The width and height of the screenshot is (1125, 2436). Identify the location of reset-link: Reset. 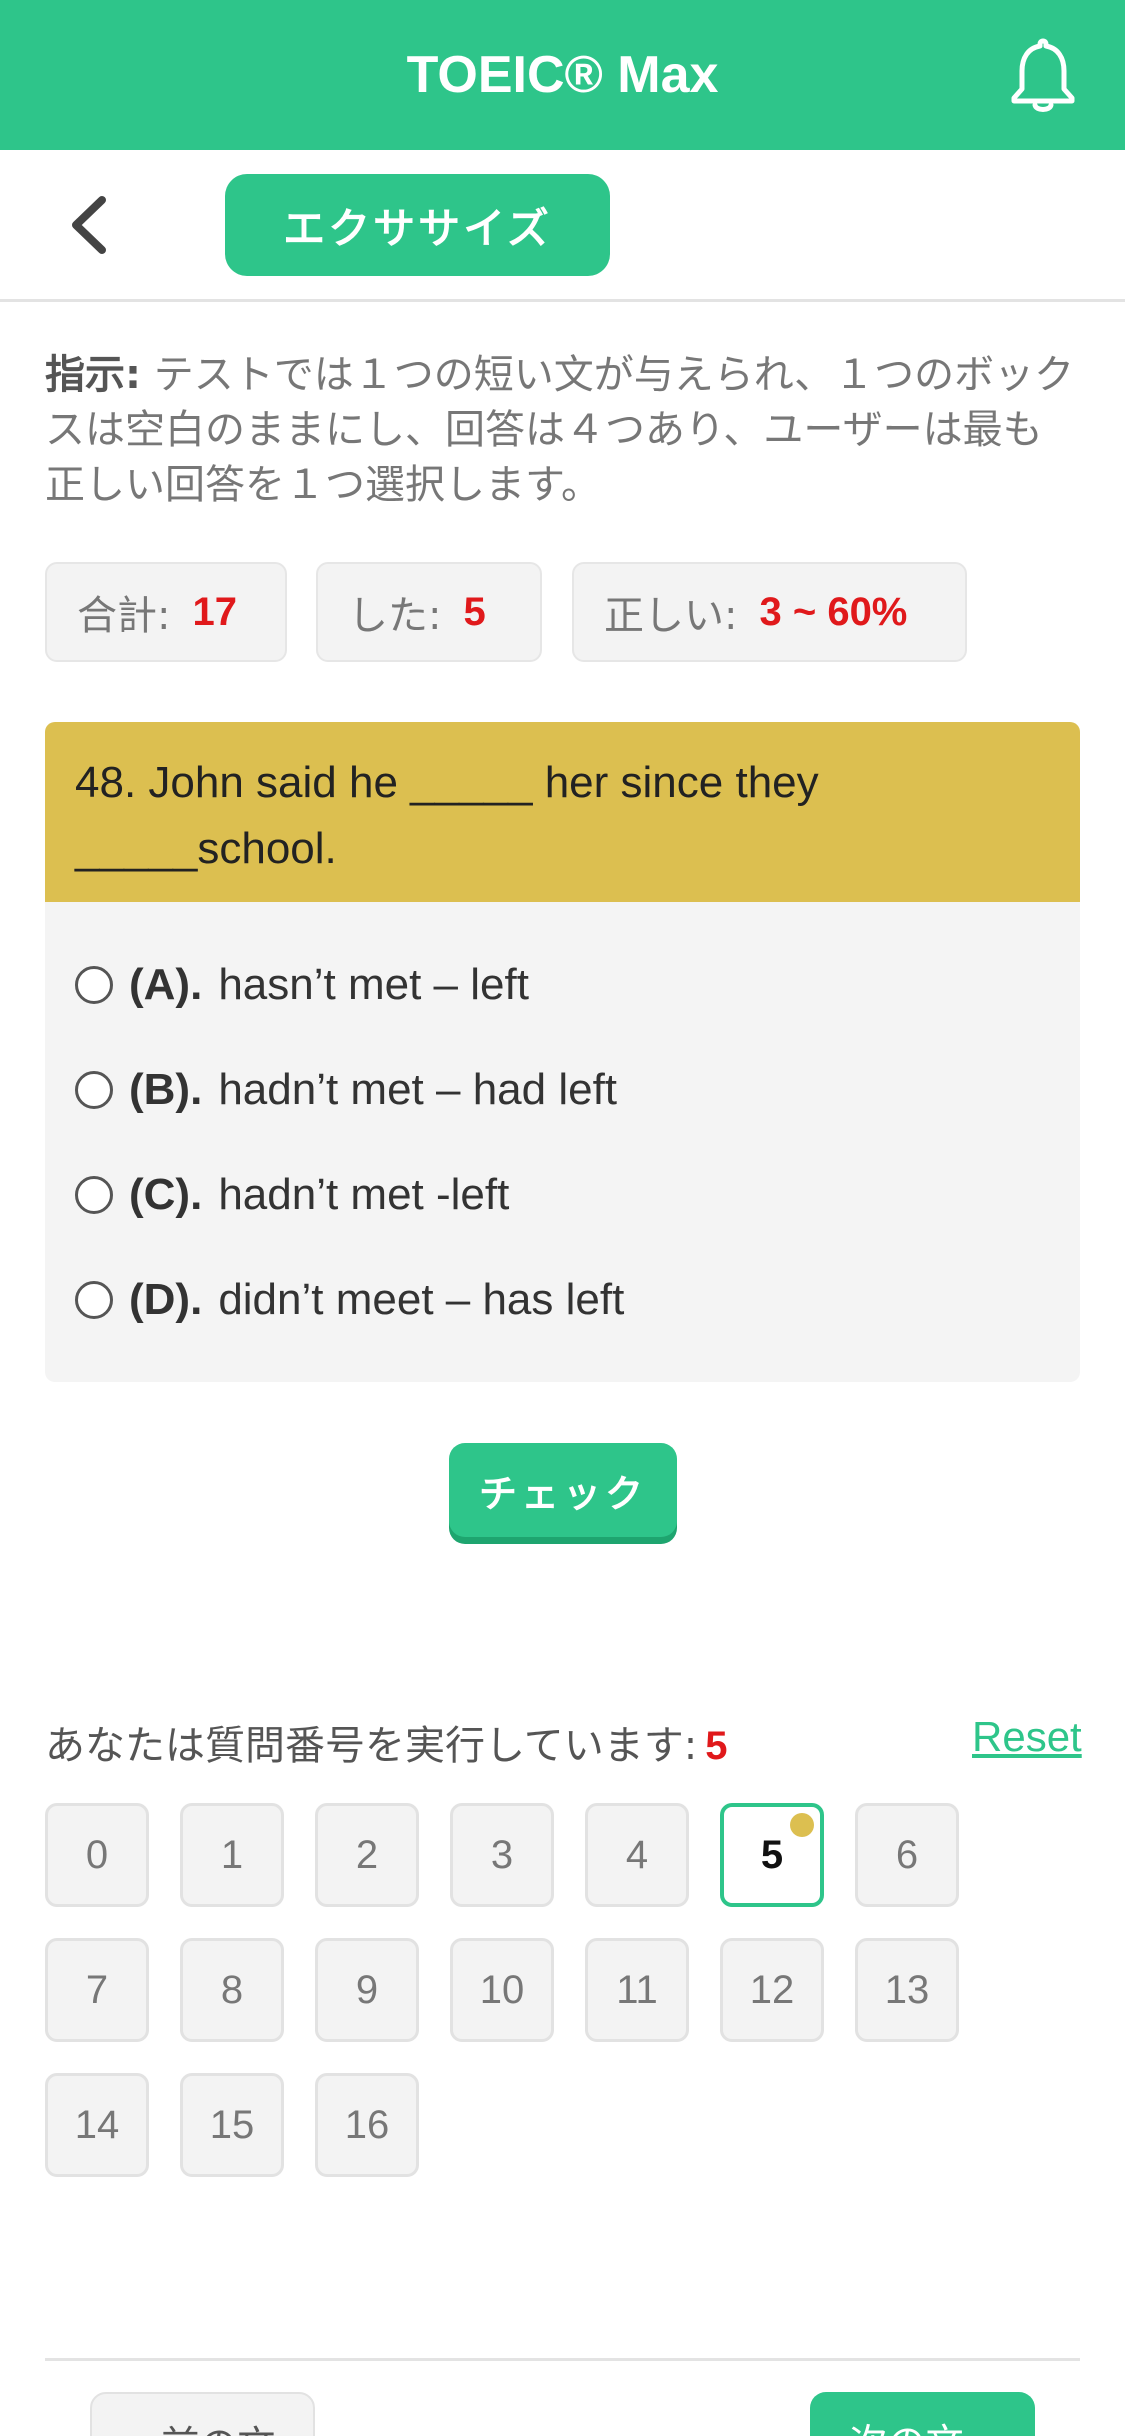
(1027, 1737).